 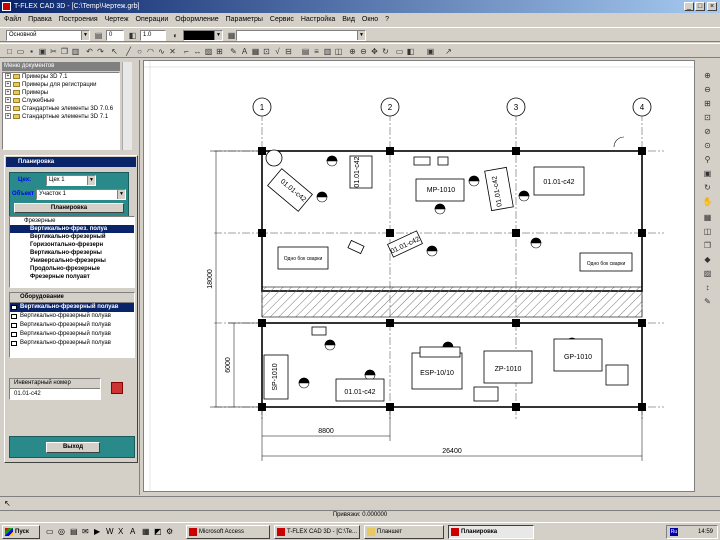 What do you see at coordinates (619, 142) in the screenshot?
I see `door-symbol` at bounding box center [619, 142].